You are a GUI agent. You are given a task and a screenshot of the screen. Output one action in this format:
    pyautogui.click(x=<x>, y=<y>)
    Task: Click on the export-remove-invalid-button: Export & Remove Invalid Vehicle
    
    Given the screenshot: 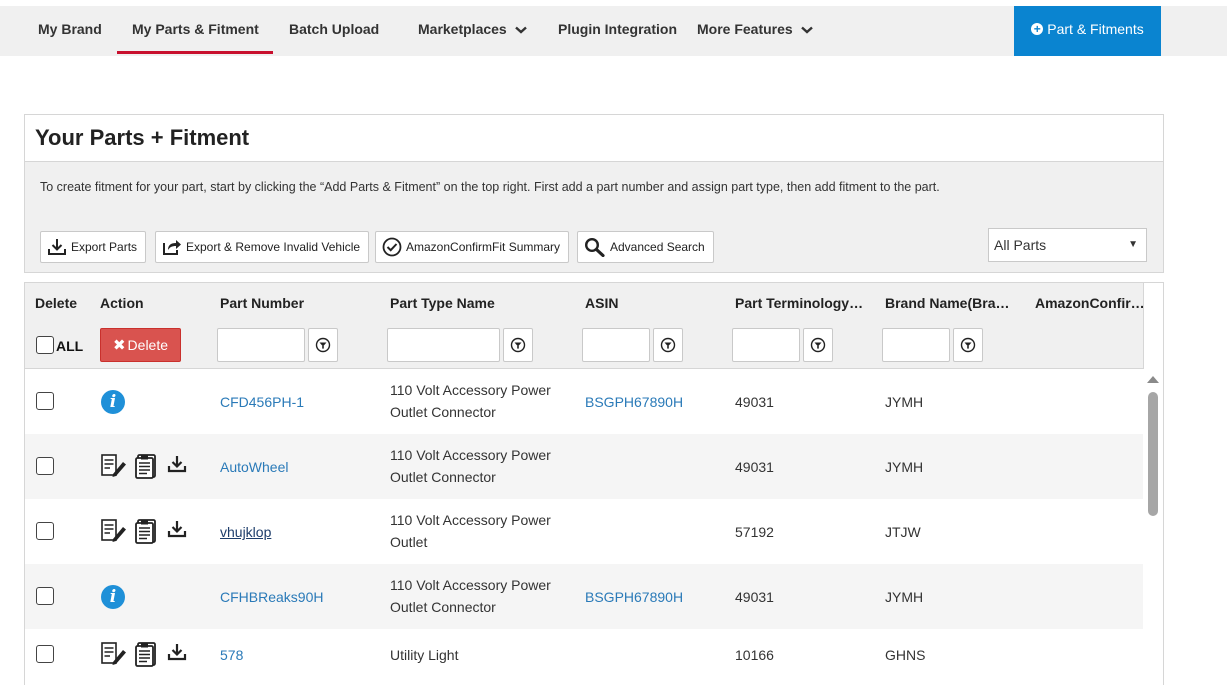 What is the action you would take?
    pyautogui.click(x=262, y=247)
    